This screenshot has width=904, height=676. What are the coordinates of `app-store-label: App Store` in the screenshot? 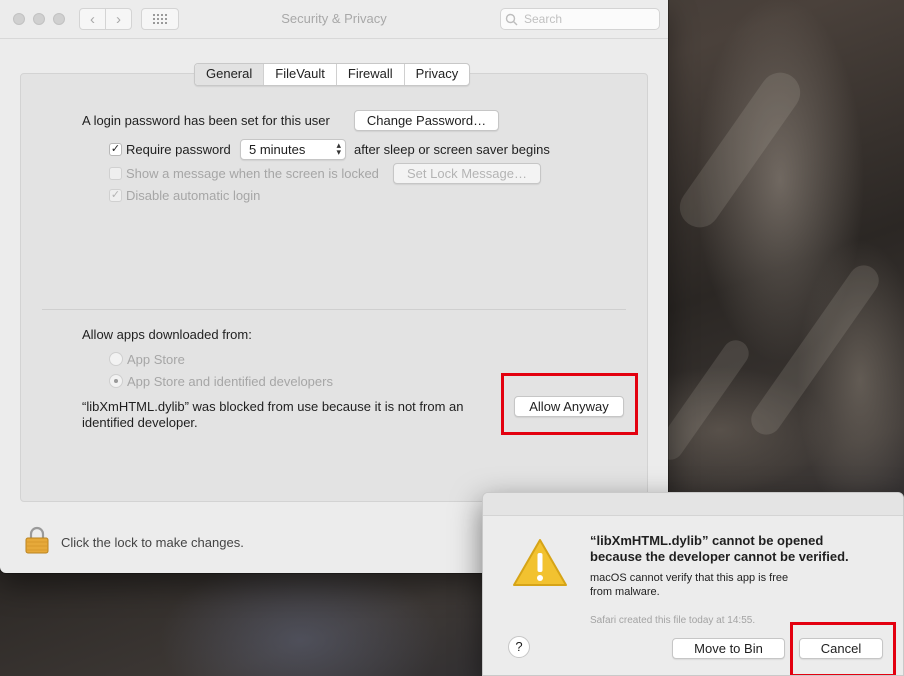 It's located at (156, 359).